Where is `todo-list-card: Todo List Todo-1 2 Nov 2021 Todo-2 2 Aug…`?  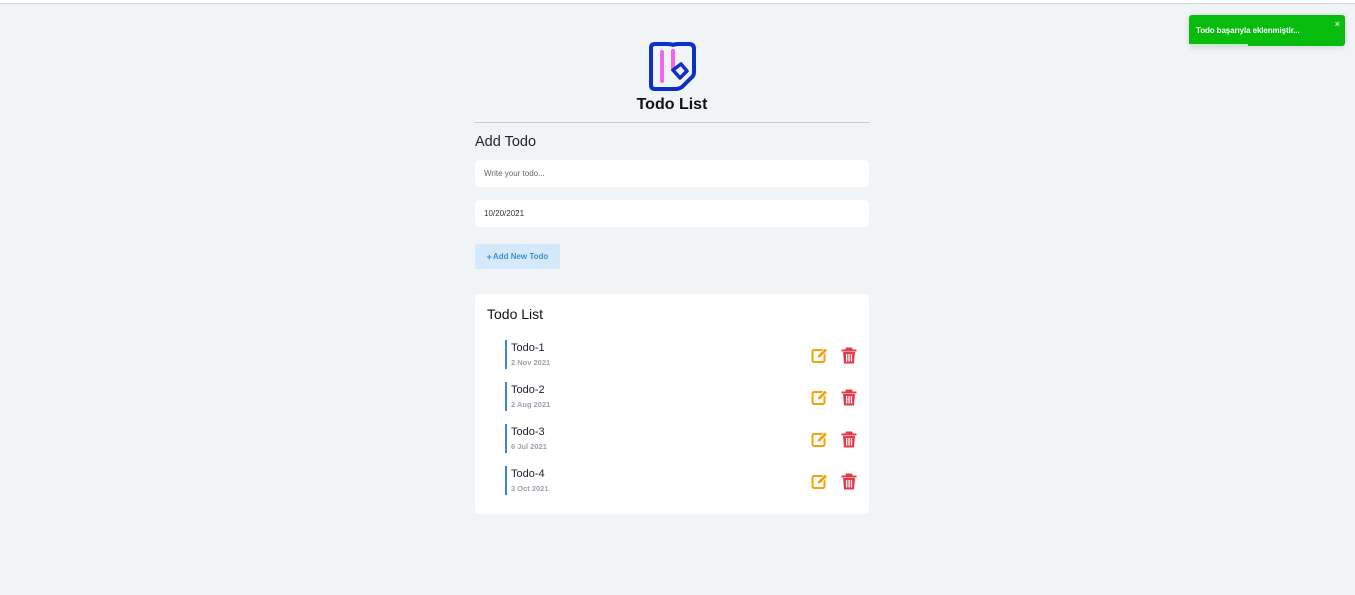
todo-list-card: Todo List Todo-1 2 Nov 2021 Todo-2 2 Aug… is located at coordinates (672, 404).